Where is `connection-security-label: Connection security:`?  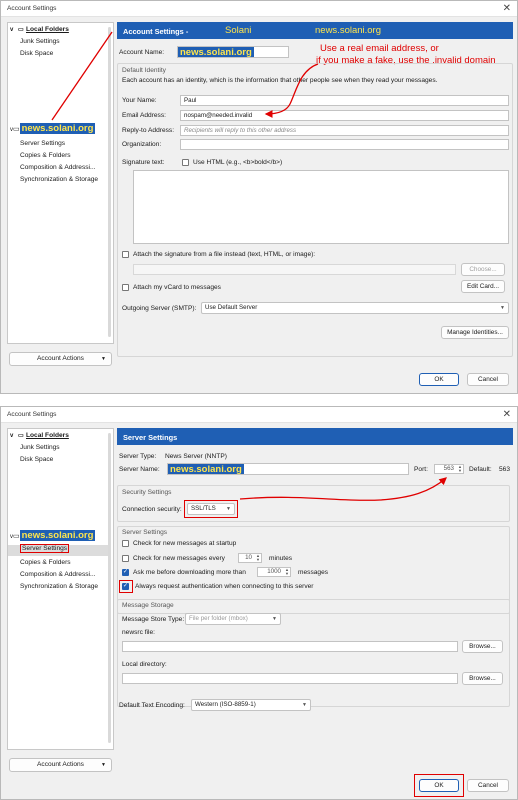 connection-security-label: Connection security: is located at coordinates (152, 509).